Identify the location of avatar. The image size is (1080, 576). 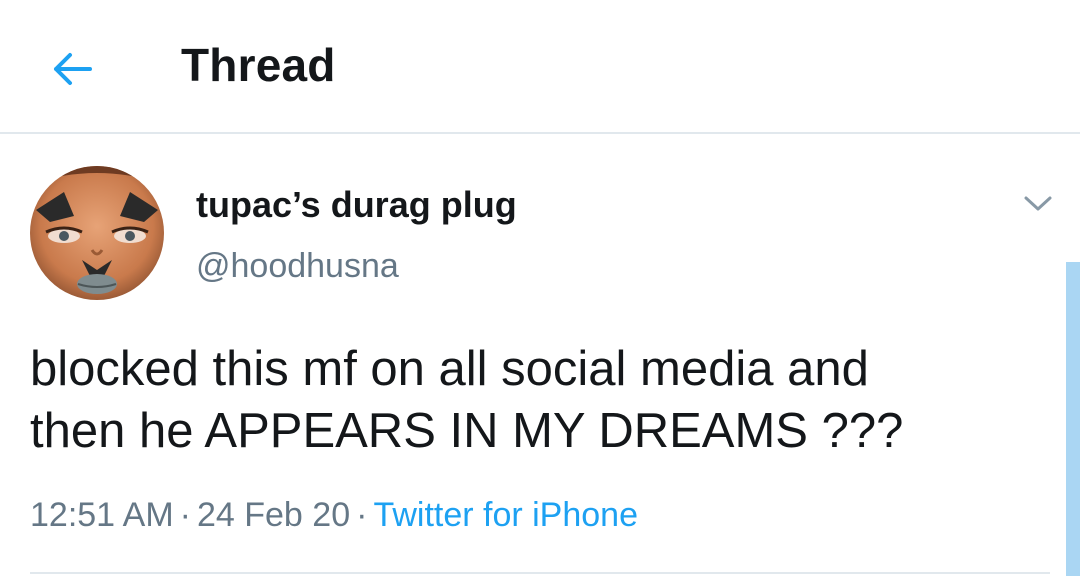
(97, 233).